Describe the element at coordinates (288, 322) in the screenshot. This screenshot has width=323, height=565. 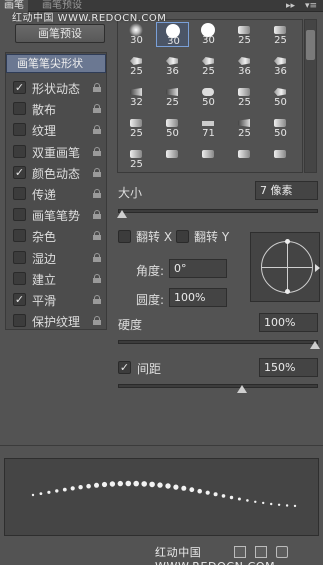
I see `hardness-field: 100%` at that location.